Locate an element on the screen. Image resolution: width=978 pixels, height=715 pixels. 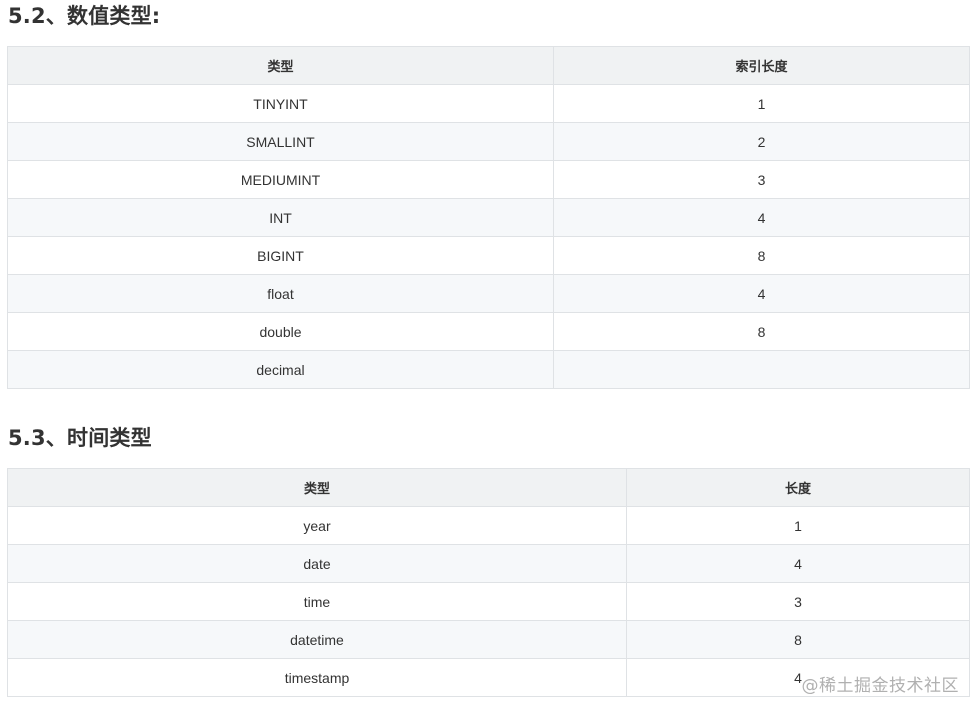
table-row: time 3 is located at coordinates (488, 601).